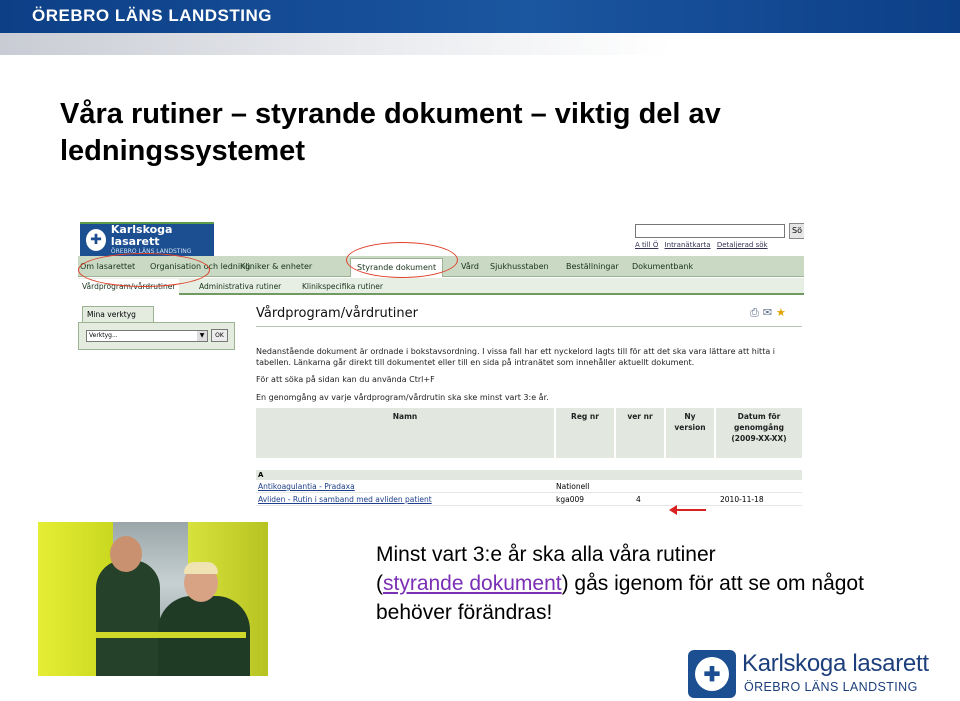 Image resolution: width=960 pixels, height=701 pixels. What do you see at coordinates (662, 266) in the screenshot?
I see `nav-dokumentbank: Dokumentbank` at bounding box center [662, 266].